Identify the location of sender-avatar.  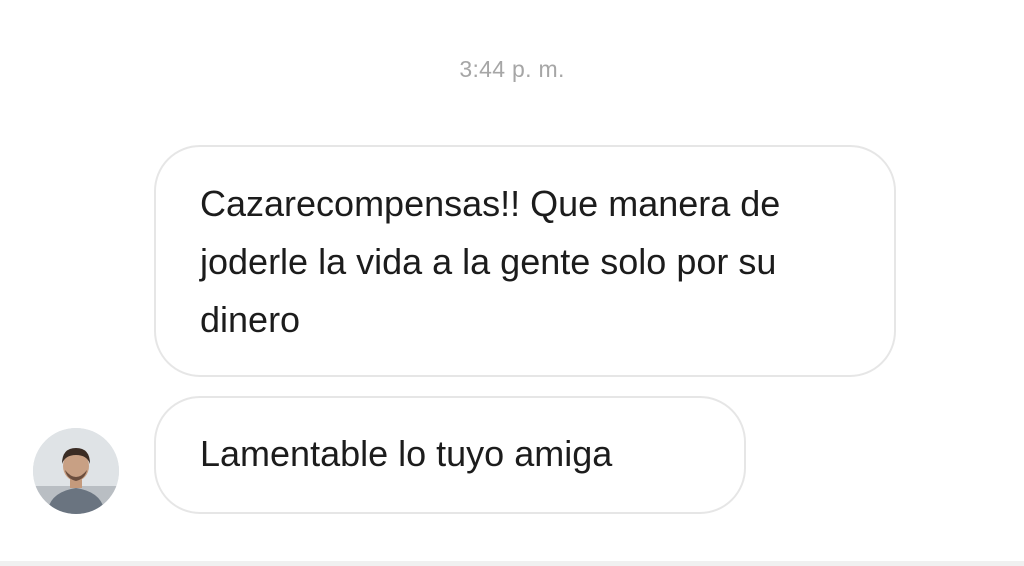
(76, 471).